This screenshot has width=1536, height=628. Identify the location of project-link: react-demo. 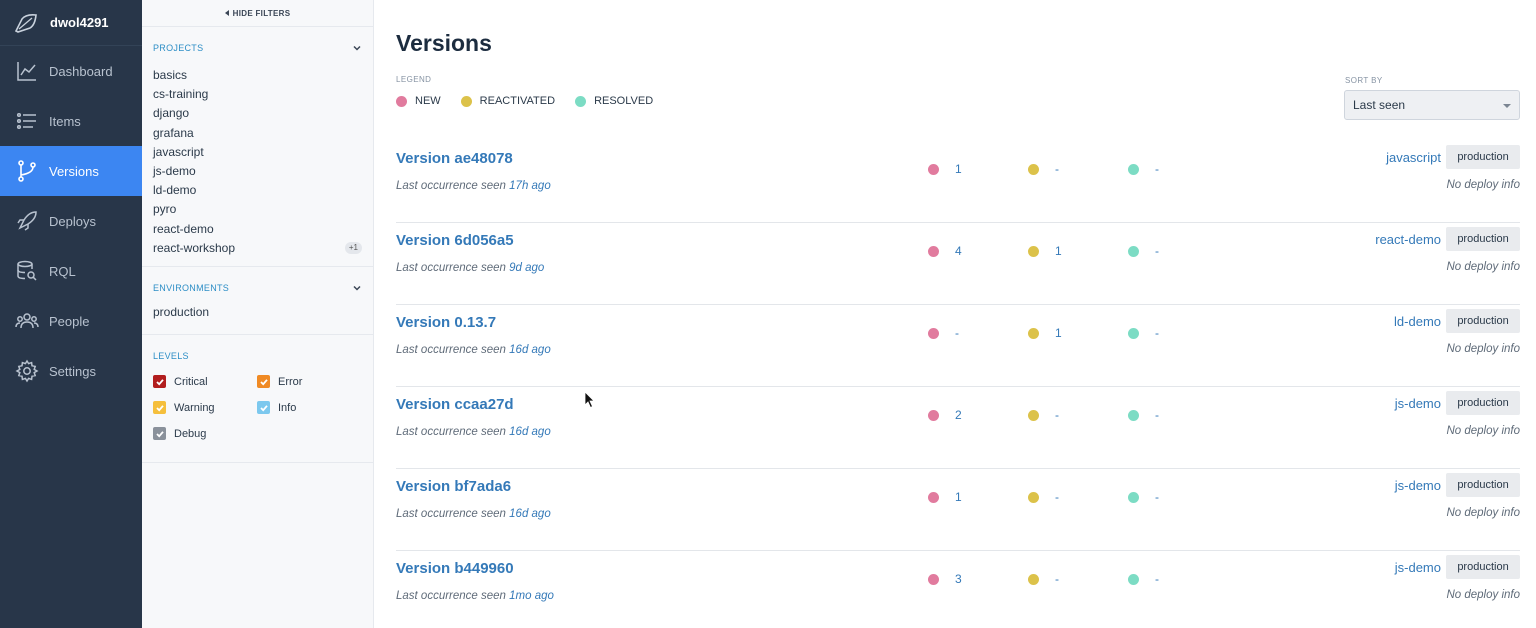
(1408, 239).